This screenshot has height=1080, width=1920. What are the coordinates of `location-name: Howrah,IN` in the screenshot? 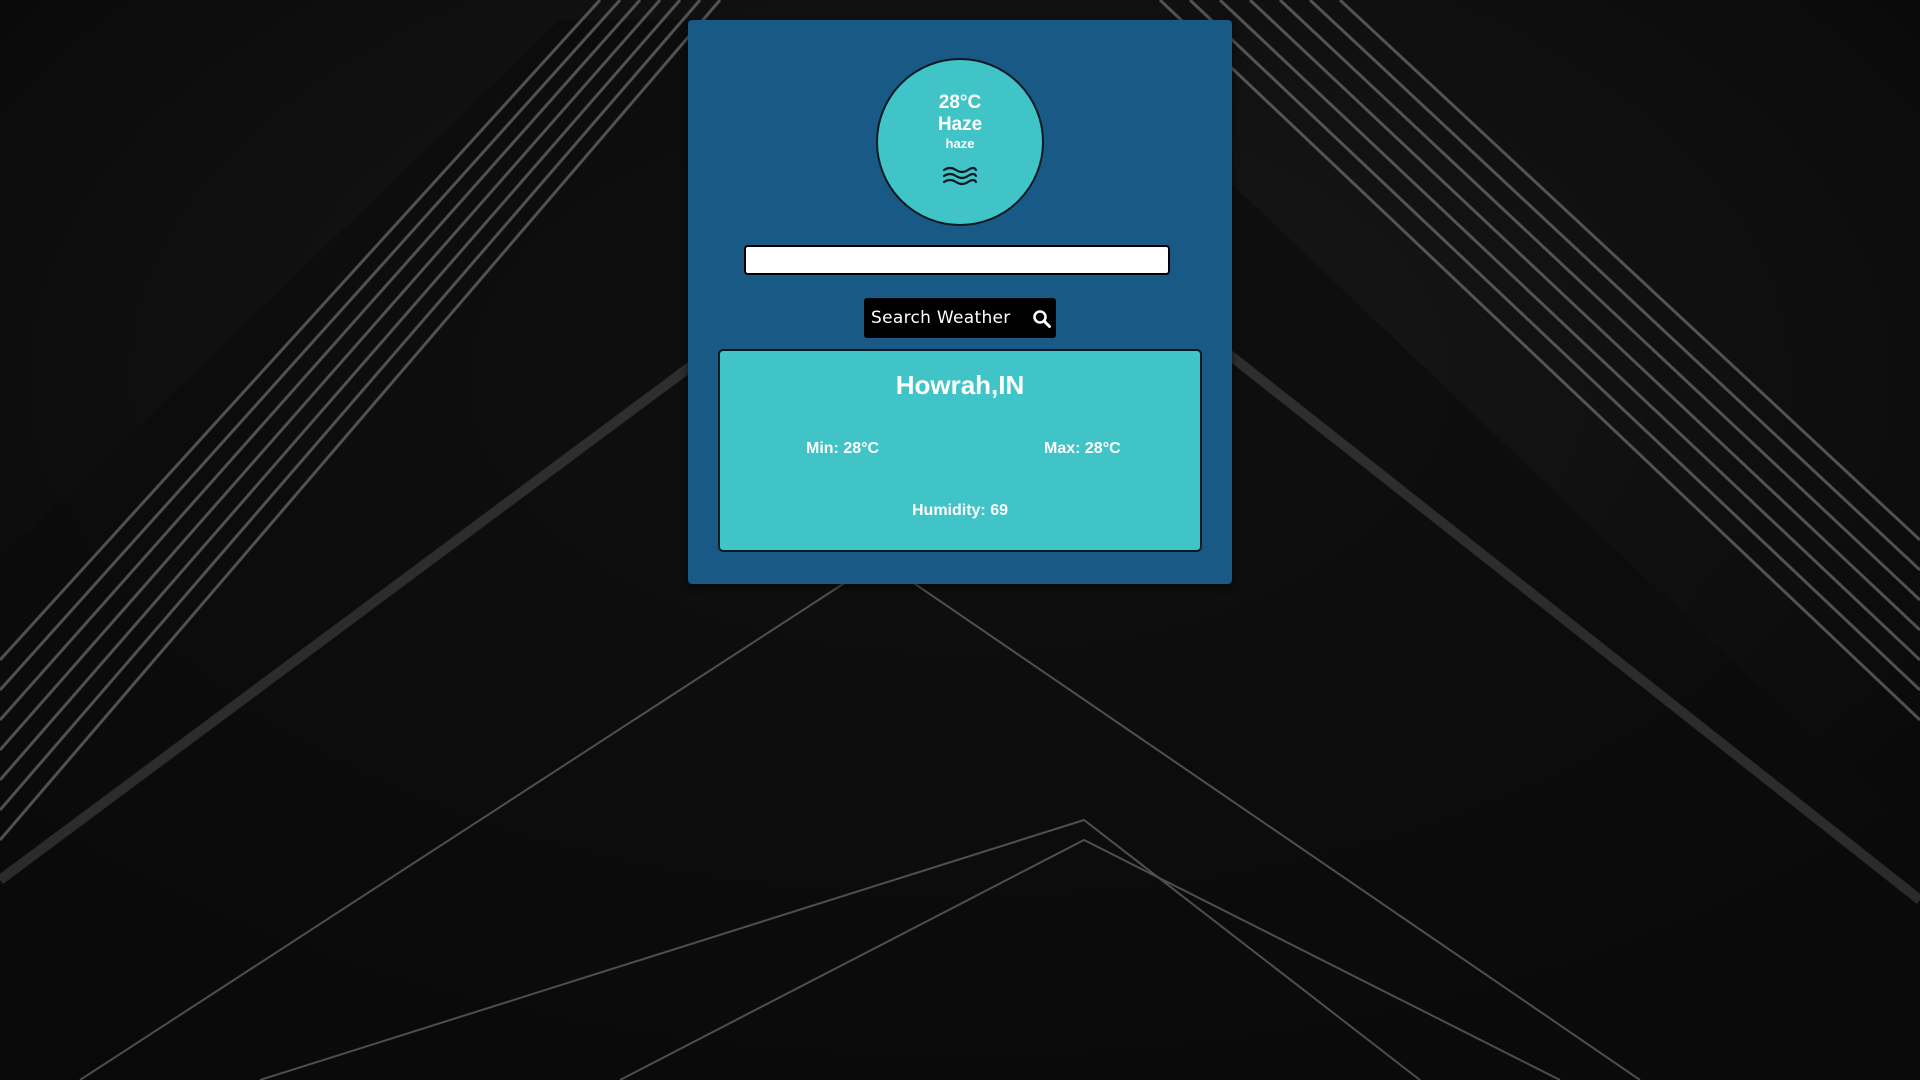 It's located at (960, 385).